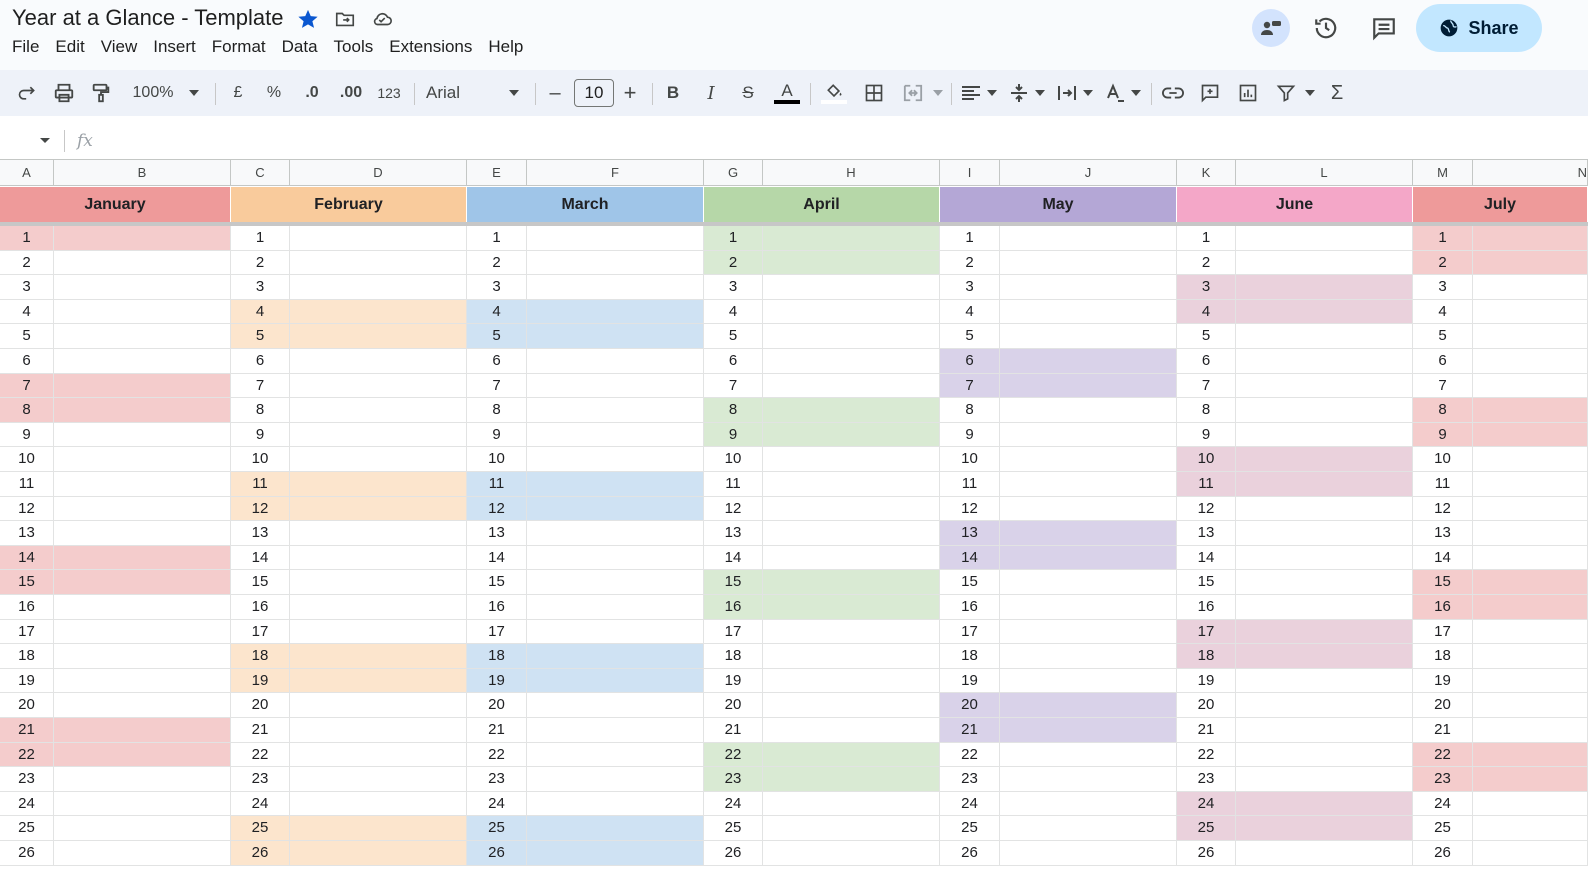  What do you see at coordinates (630, 93) in the screenshot?
I see `increase-font-size-button: +` at bounding box center [630, 93].